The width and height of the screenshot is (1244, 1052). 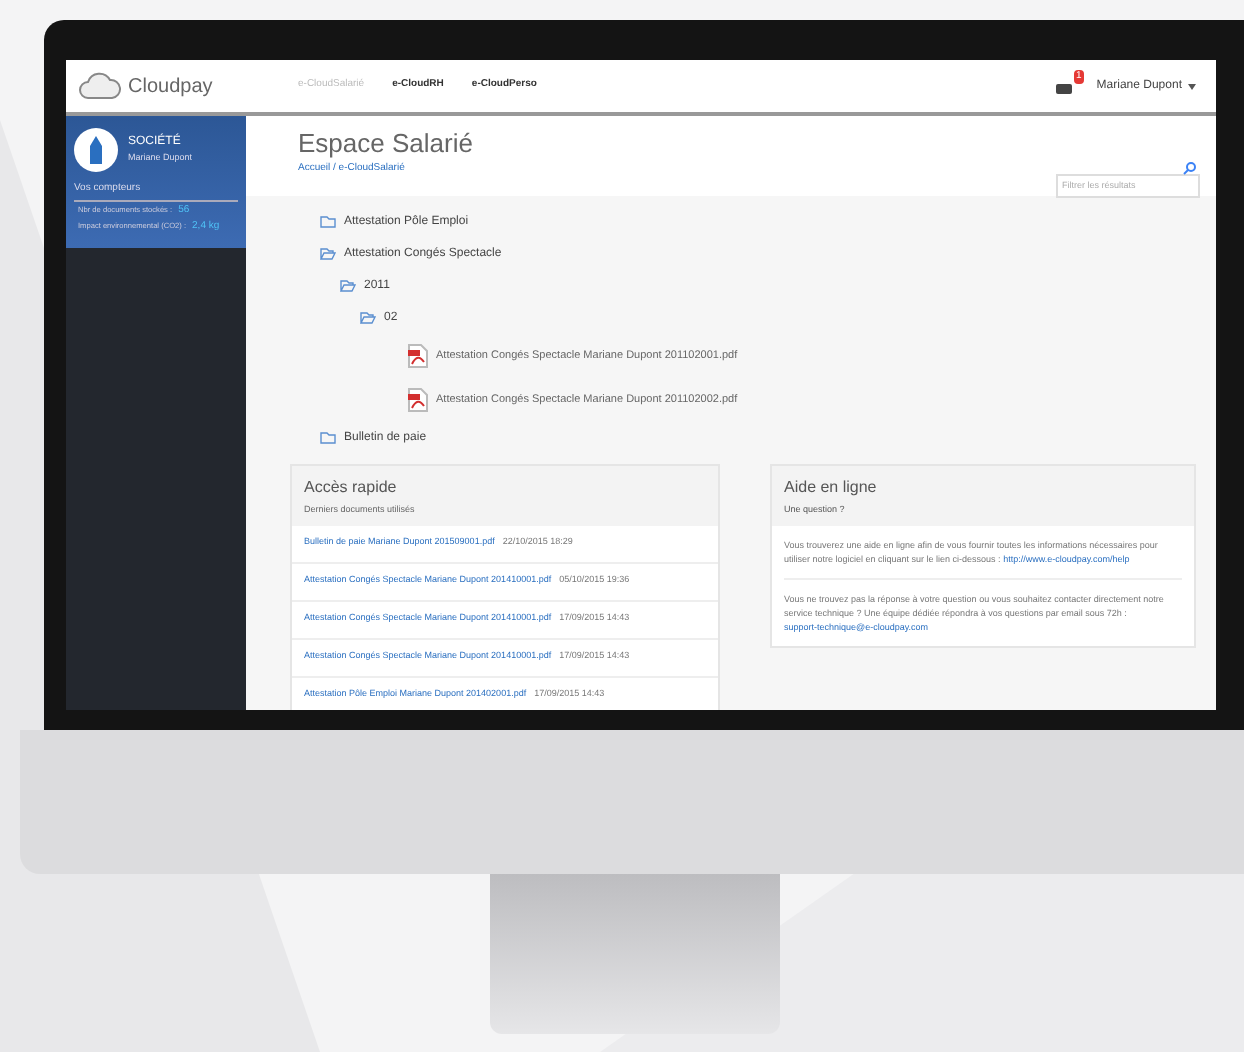 What do you see at coordinates (96, 150) in the screenshot?
I see `building-logo-icon` at bounding box center [96, 150].